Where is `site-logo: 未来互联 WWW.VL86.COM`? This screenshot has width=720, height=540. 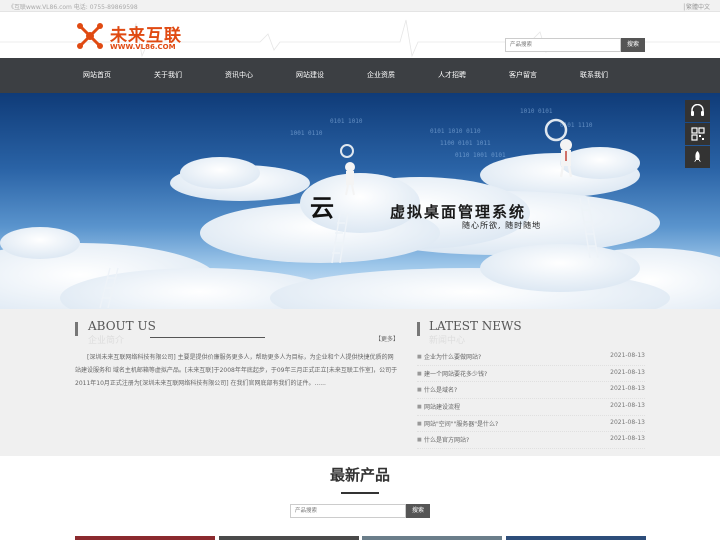 site-logo: 未来互联 WWW.VL86.COM is located at coordinates (136, 37).